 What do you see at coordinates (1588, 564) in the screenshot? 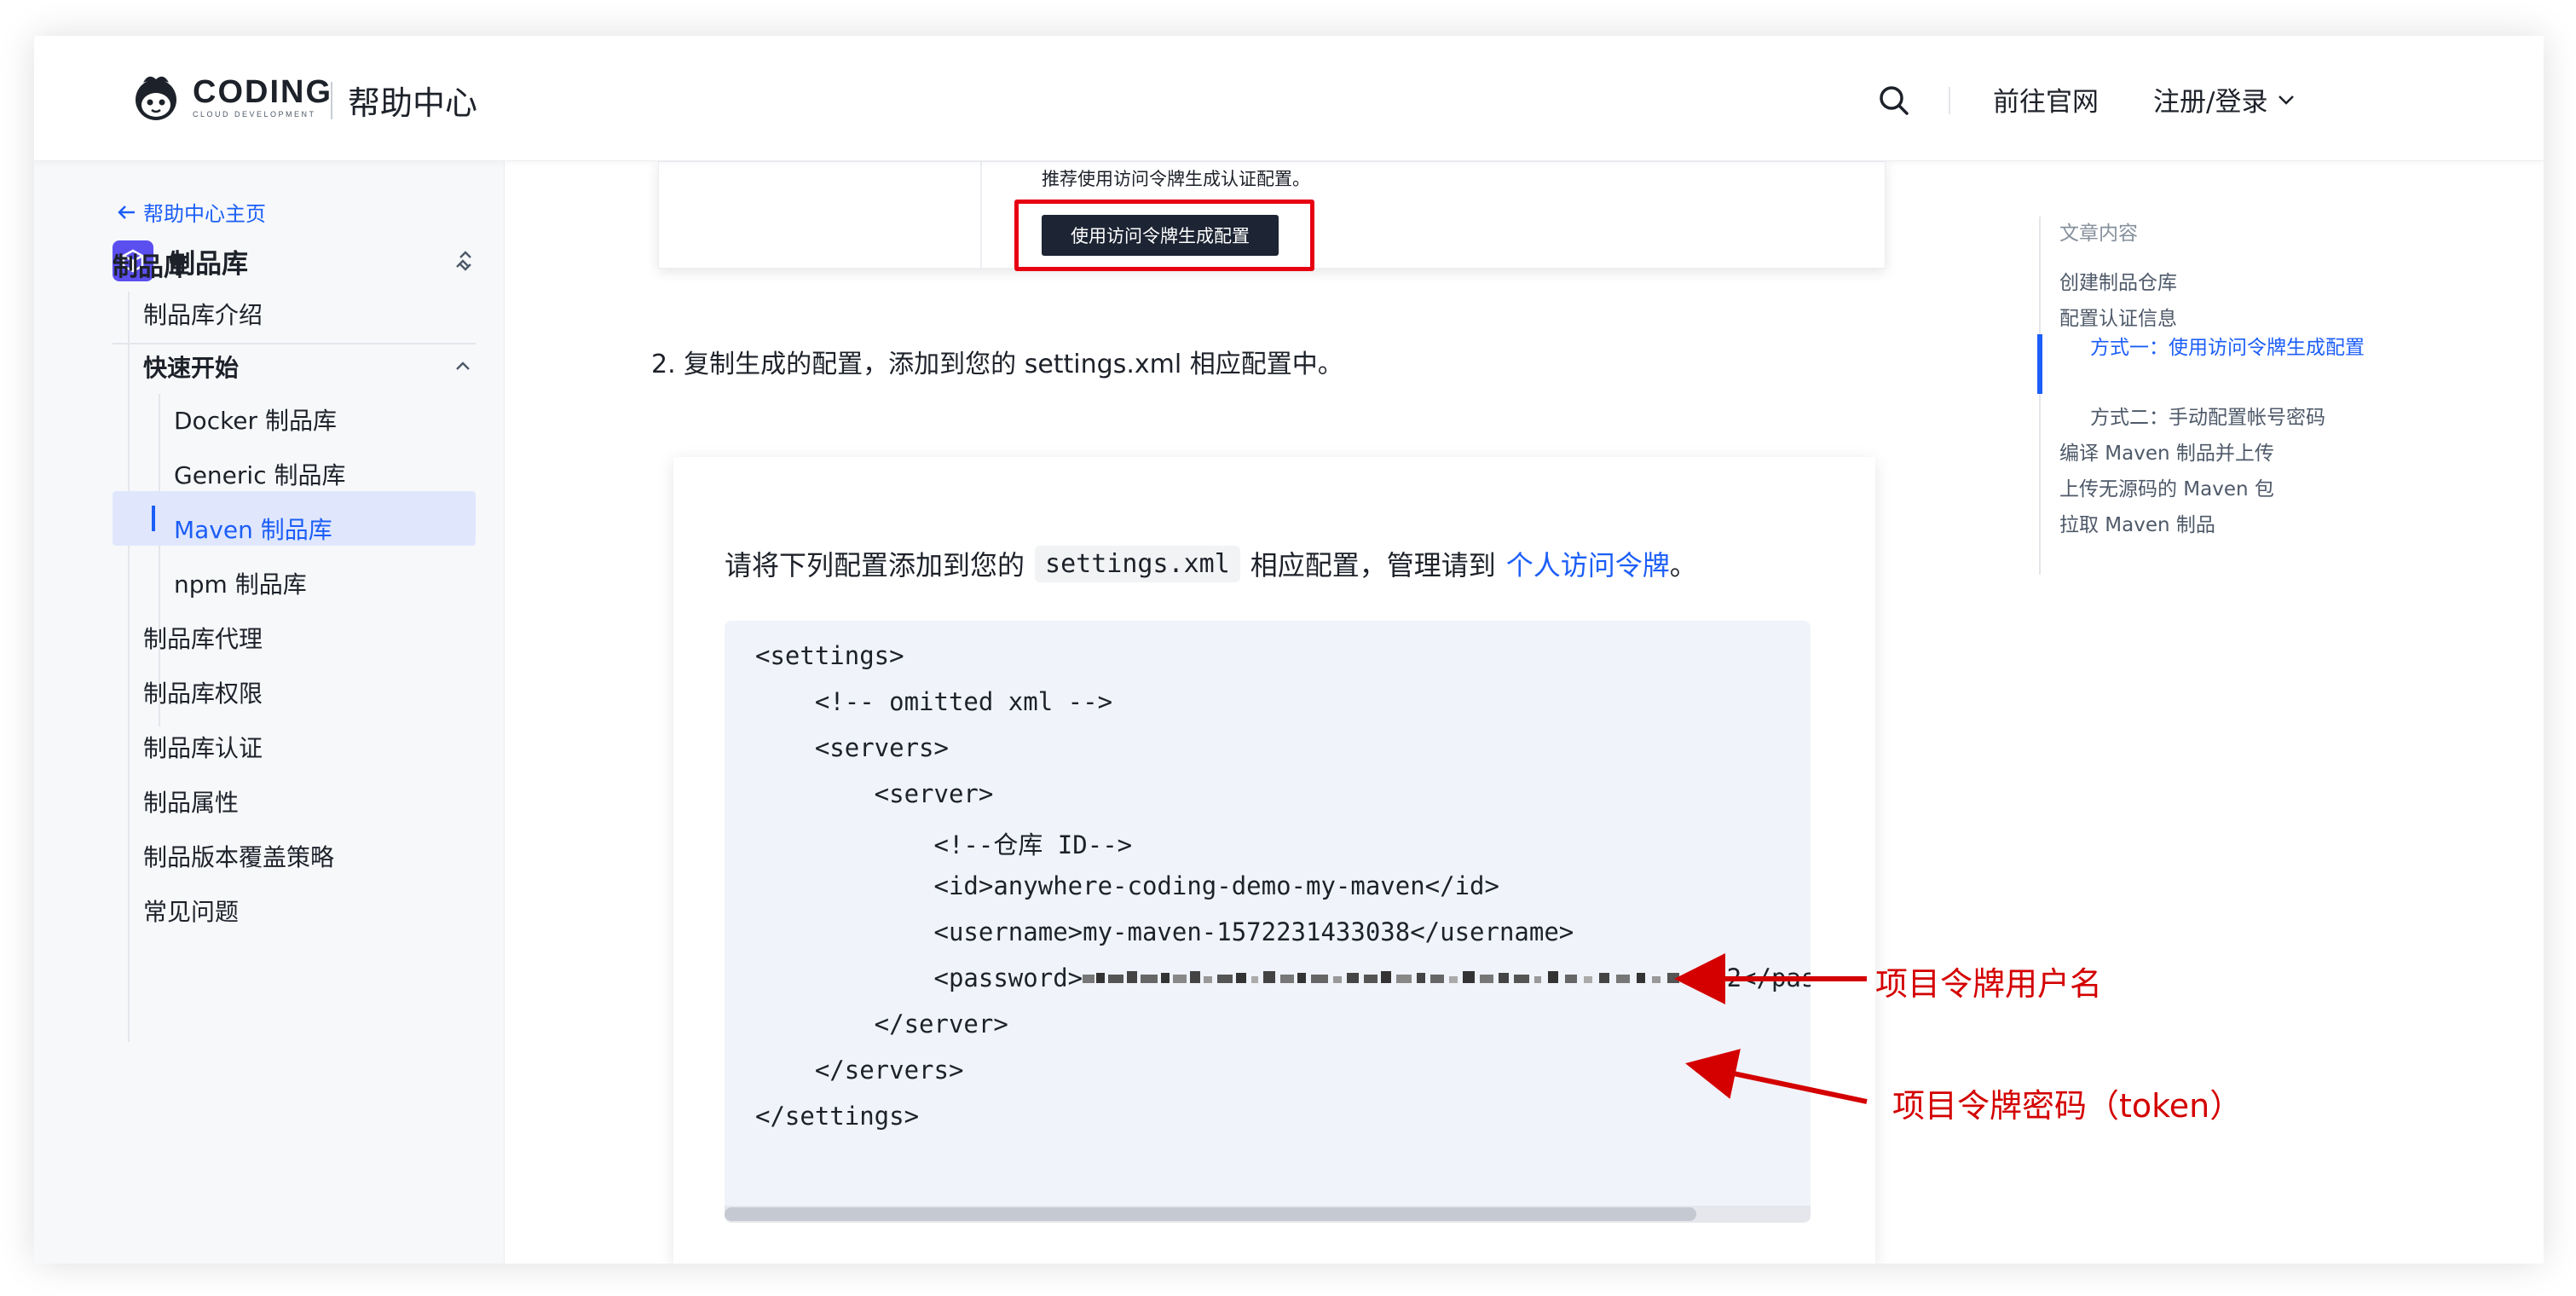
I see `personal-access-token-link: 个人访问令牌` at bounding box center [1588, 564].